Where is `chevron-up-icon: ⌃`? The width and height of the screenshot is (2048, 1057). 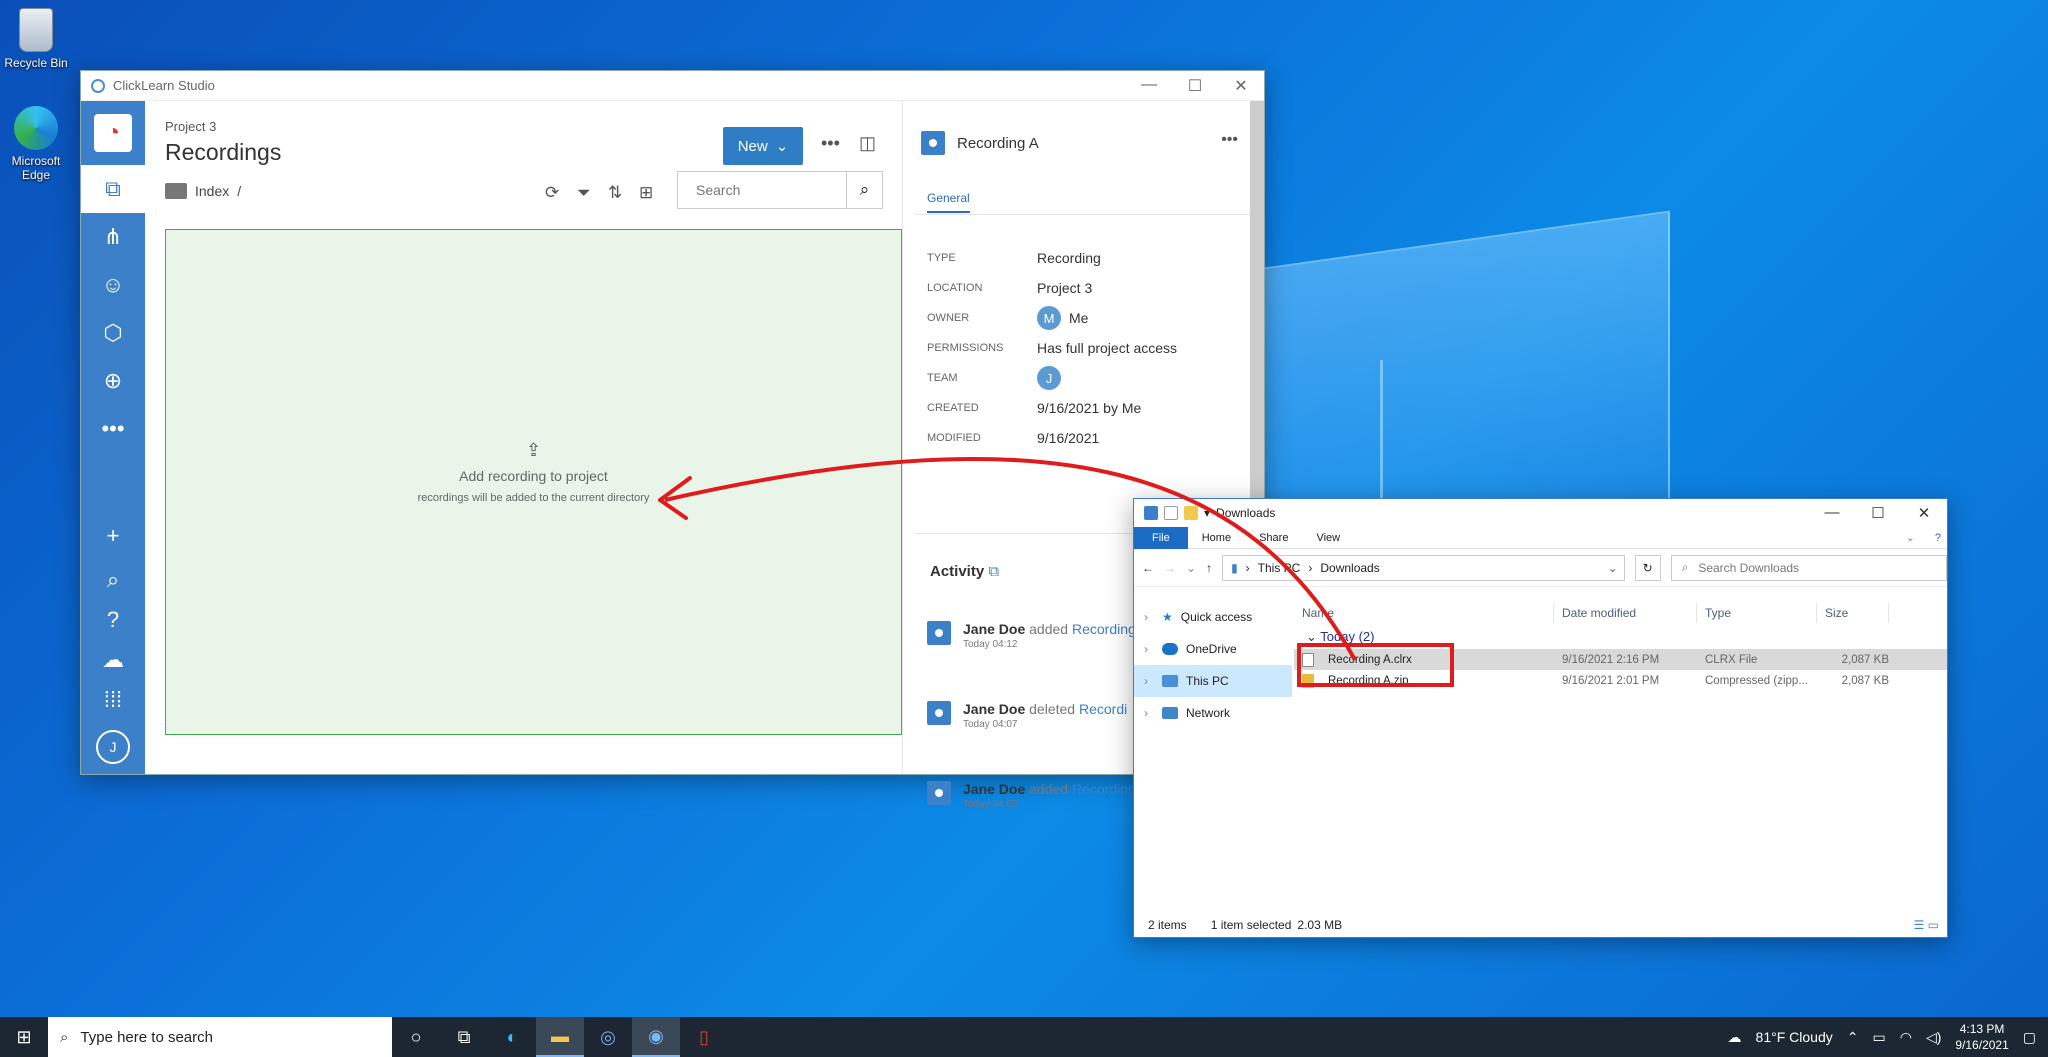 chevron-up-icon: ⌃ is located at coordinates (1853, 1037).